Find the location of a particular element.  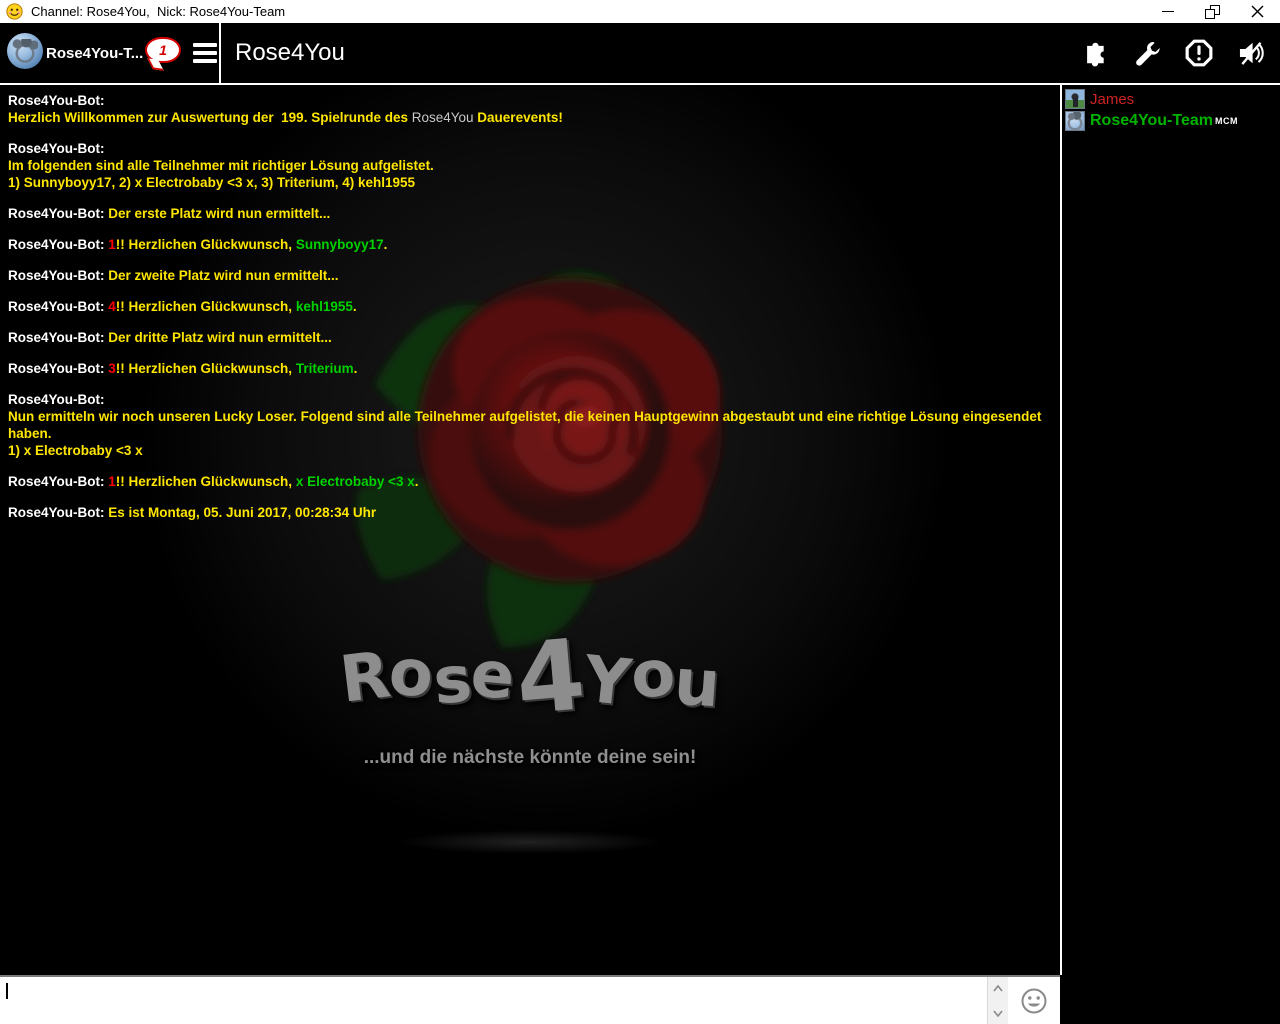

sidebar-separator is located at coordinates (1061, 530).